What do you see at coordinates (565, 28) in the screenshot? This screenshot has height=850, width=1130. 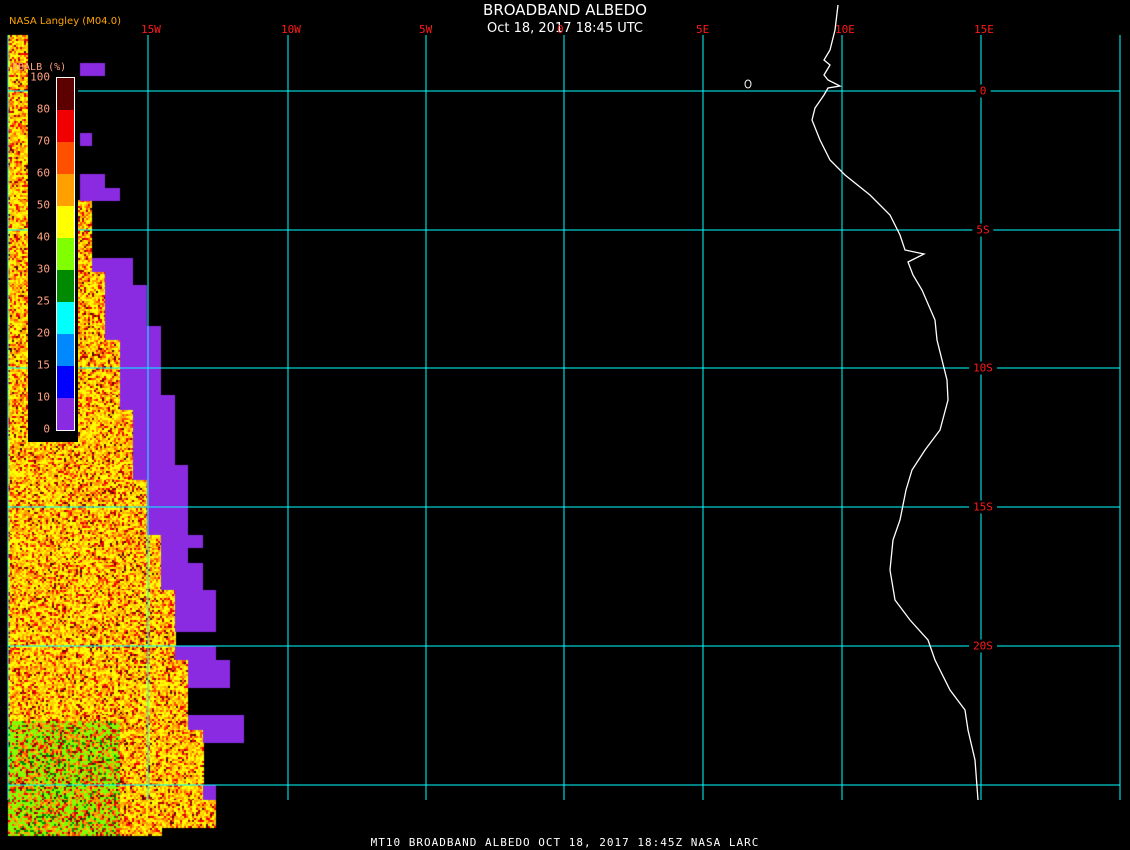 I see `map-timestamp: Oct 18, 2017 18:45 UTC` at bounding box center [565, 28].